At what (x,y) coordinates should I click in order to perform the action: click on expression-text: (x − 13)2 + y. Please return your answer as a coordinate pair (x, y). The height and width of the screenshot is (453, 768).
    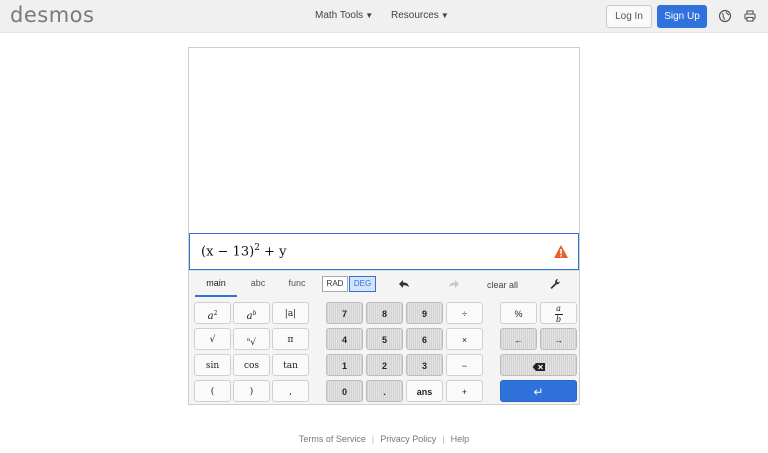
    Looking at the image, I should click on (243, 251).